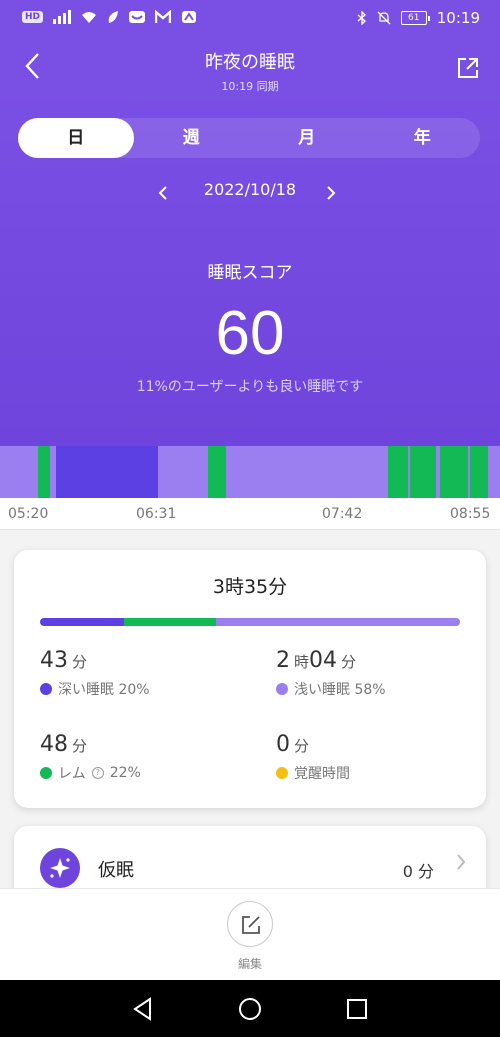  What do you see at coordinates (302, 662) in the screenshot?
I see `light-hours-unit: 時` at bounding box center [302, 662].